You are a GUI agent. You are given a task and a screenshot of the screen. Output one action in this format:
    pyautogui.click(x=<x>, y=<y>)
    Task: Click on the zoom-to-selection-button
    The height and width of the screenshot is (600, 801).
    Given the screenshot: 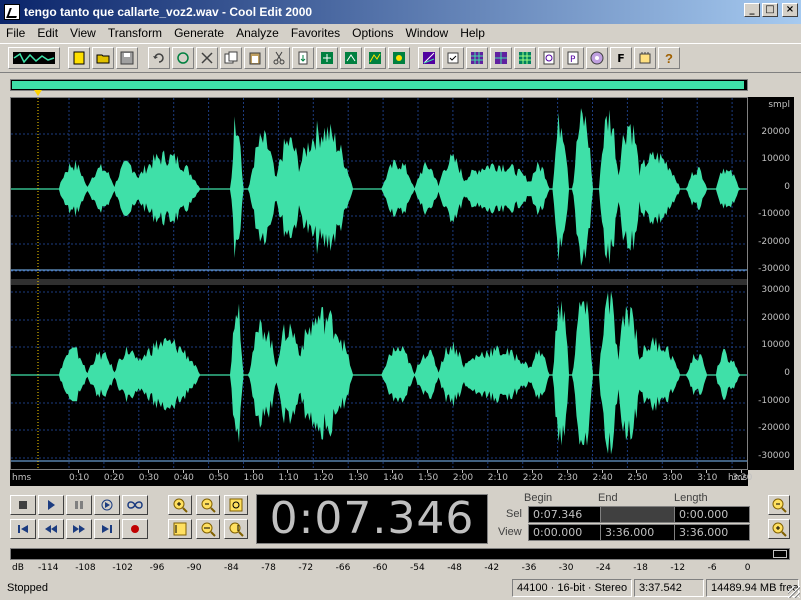 What is the action you would take?
    pyautogui.click(x=236, y=505)
    